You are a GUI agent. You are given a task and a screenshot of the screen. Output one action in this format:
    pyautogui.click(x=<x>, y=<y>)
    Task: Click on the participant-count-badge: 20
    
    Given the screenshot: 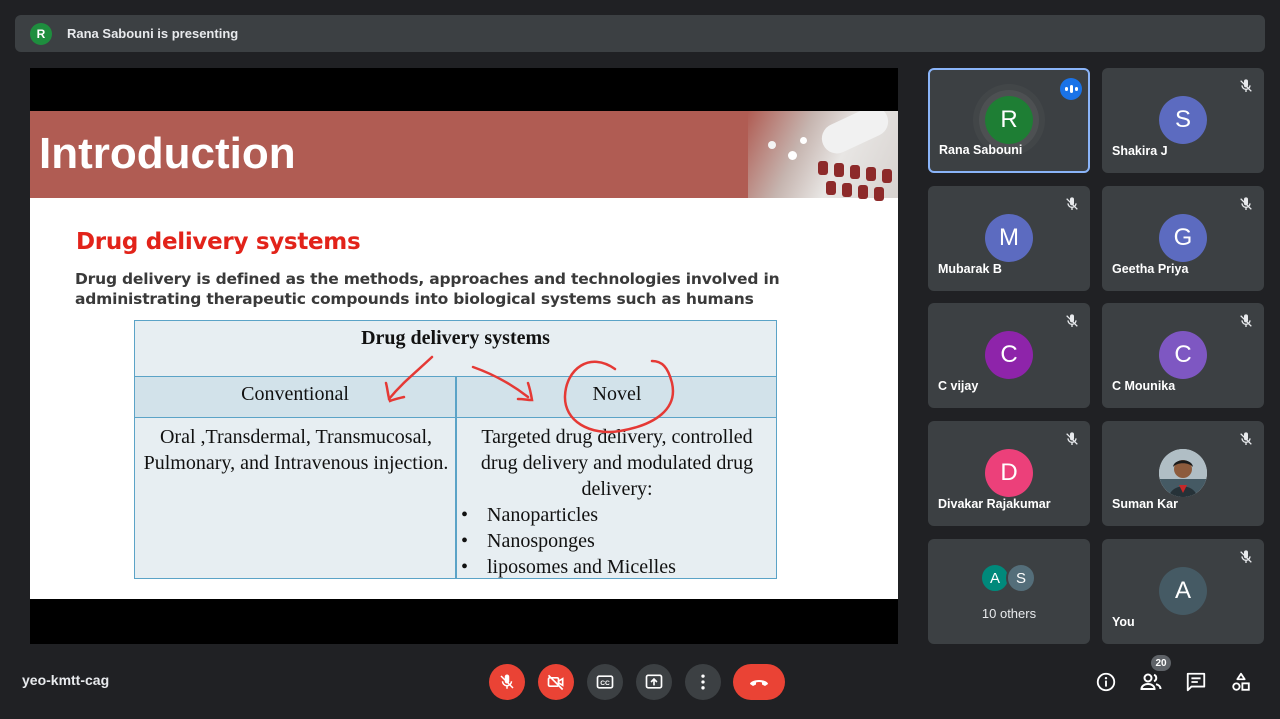 What is the action you would take?
    pyautogui.click(x=1161, y=663)
    